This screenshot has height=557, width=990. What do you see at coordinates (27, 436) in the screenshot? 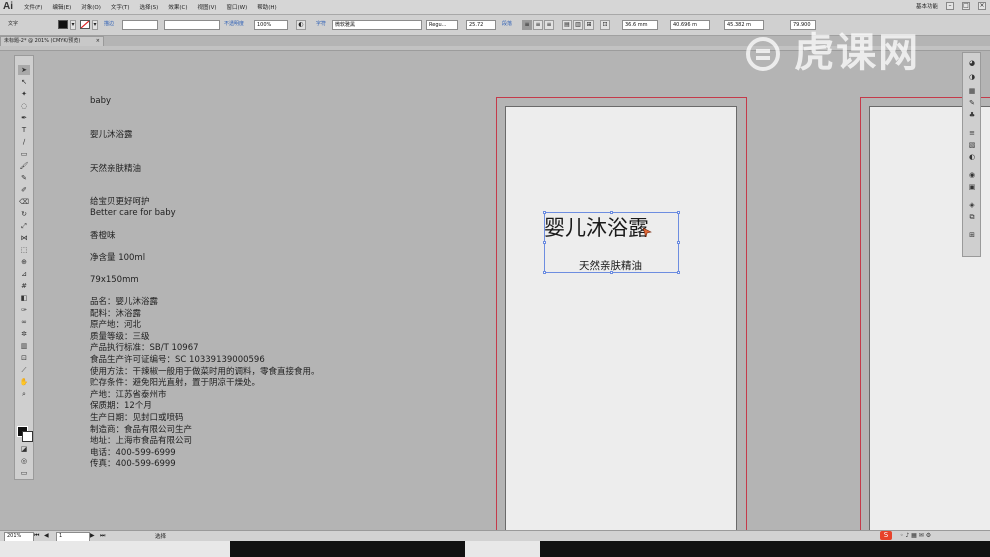
I see `stroke-color-icon` at bounding box center [27, 436].